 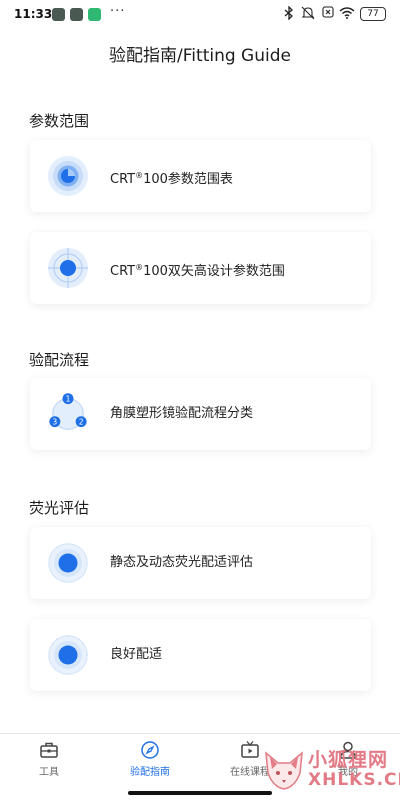 What do you see at coordinates (197, 271) in the screenshot?
I see `card-label: CRT®100双矢高设计参数范围` at bounding box center [197, 271].